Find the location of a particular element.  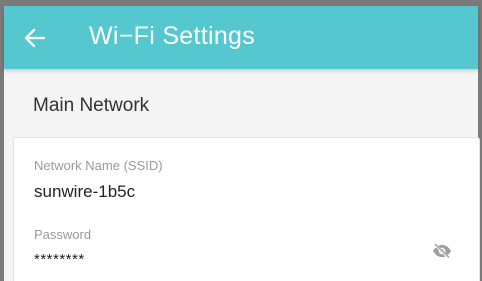

eye-off-icon is located at coordinates (442, 251).